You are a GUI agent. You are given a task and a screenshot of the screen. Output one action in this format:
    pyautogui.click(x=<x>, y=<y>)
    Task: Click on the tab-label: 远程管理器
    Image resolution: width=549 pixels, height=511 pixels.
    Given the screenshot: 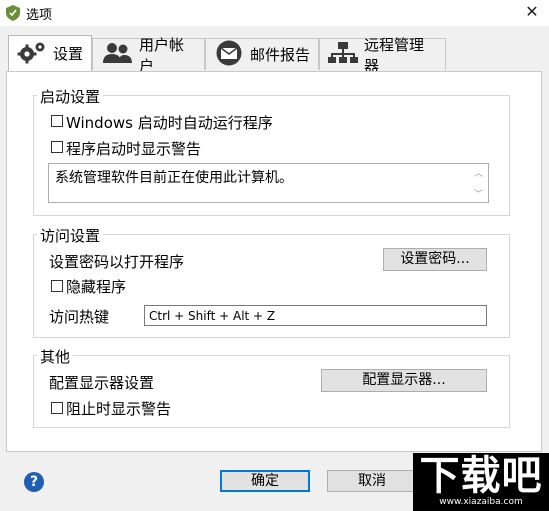 What is the action you would take?
    pyautogui.click(x=394, y=55)
    